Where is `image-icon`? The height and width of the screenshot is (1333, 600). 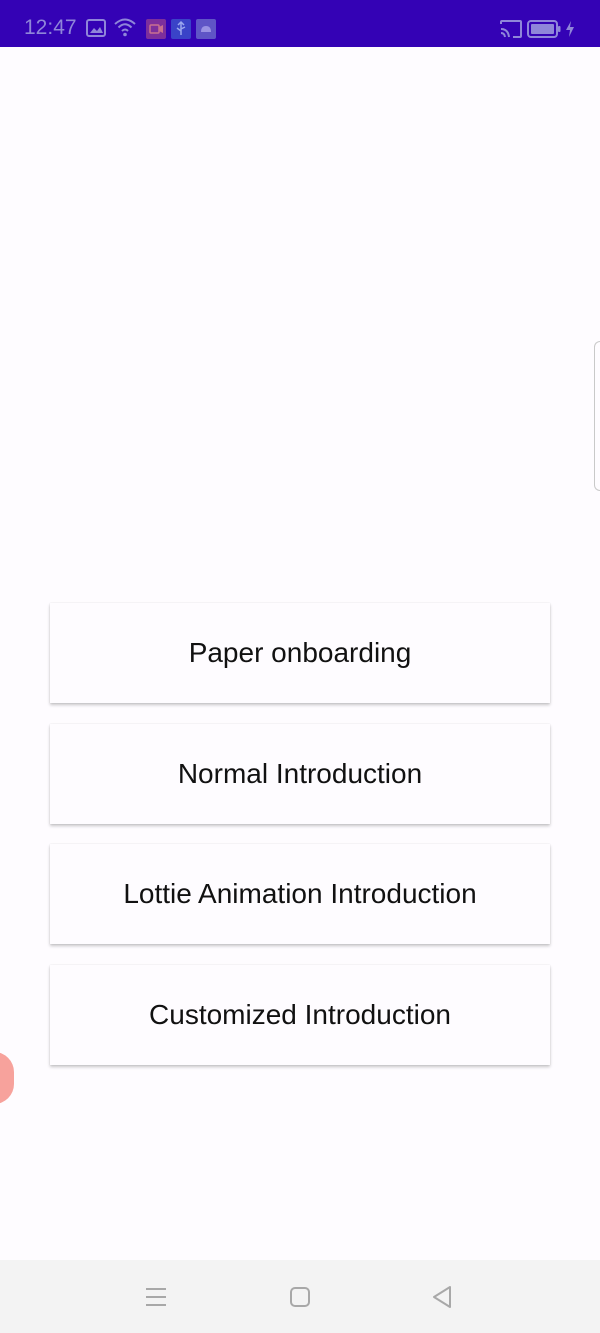
image-icon is located at coordinates (96, 28).